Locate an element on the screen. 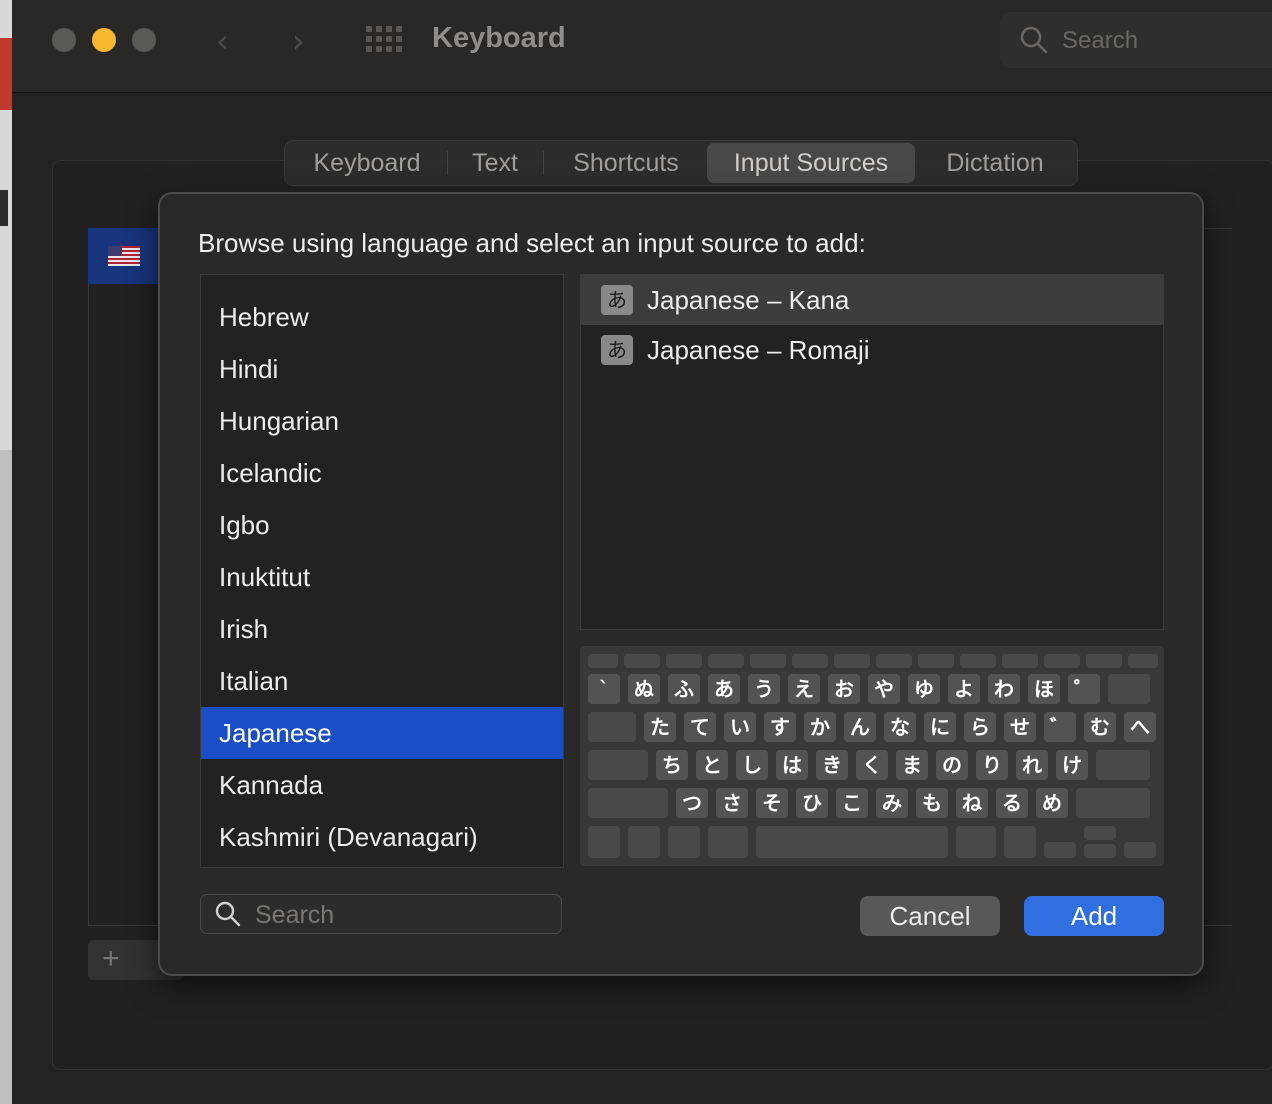  keyboard-key: う is located at coordinates (764, 689).